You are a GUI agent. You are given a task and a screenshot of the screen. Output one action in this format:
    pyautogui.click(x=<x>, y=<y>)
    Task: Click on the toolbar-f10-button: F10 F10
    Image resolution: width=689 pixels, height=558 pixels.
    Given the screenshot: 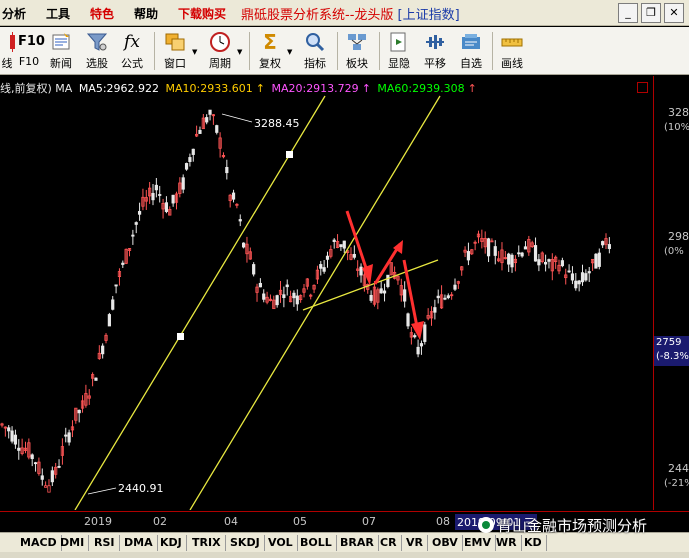 What is the action you would take?
    pyautogui.click(x=29, y=51)
    